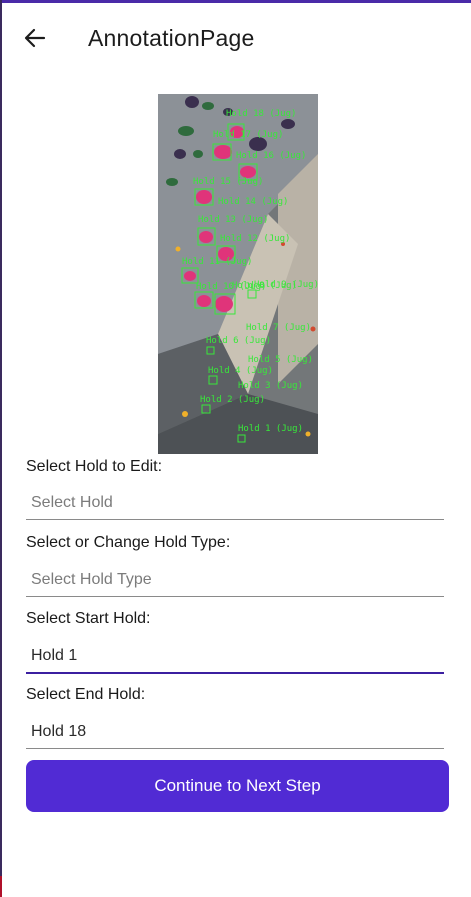  Describe the element at coordinates (235, 581) in the screenshot. I see `hold-type-picker: Select Hold Type` at that location.